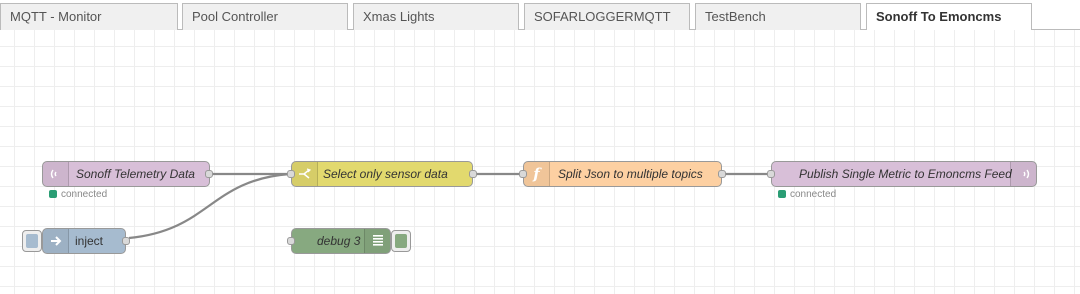 The width and height of the screenshot is (1080, 294). I want to click on node-label: Publish Single Metric to Emoncms Feed, so click(905, 174).